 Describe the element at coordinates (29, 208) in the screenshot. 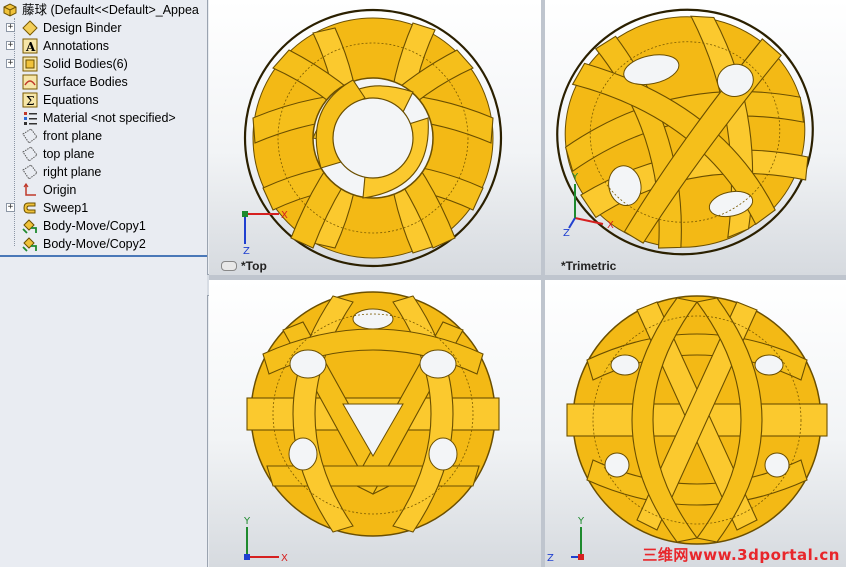

I see `sweep-icon` at that location.